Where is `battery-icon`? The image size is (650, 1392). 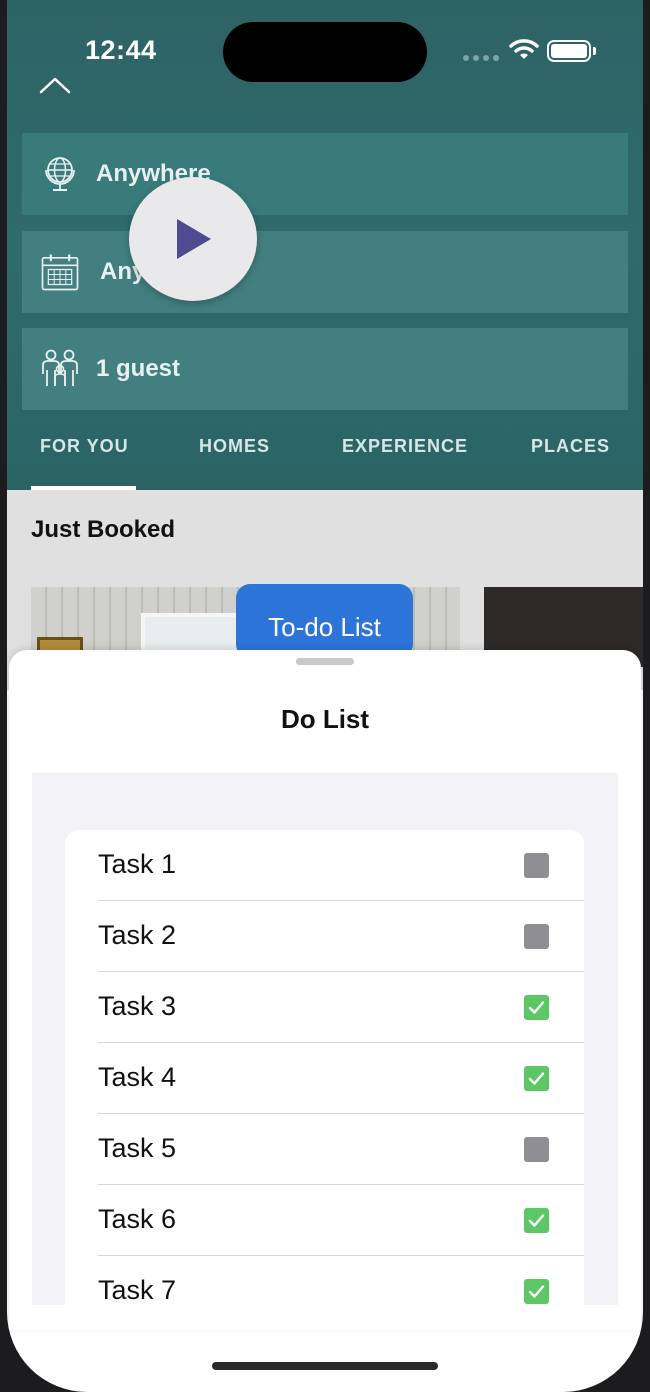 battery-icon is located at coordinates (569, 51).